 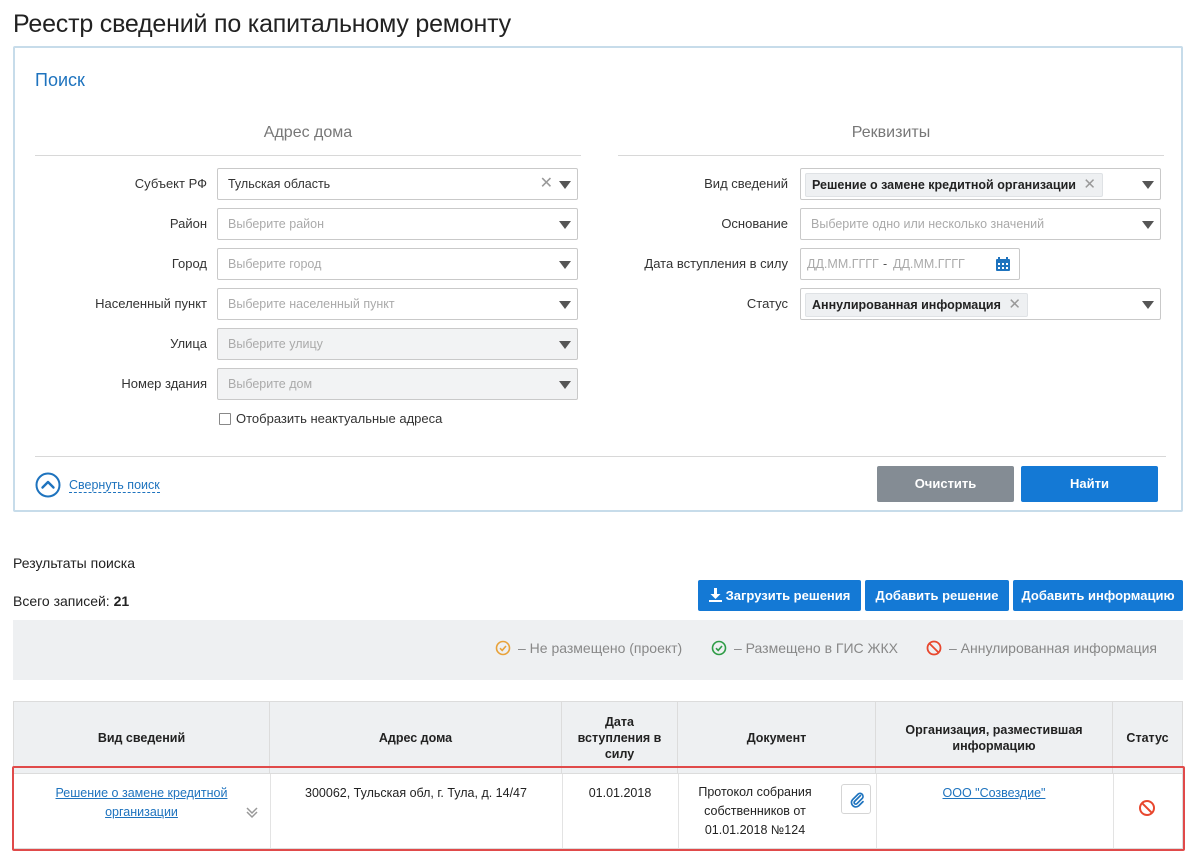 What do you see at coordinates (1147, 738) in the screenshot?
I see `column-header-status: Статус` at bounding box center [1147, 738].